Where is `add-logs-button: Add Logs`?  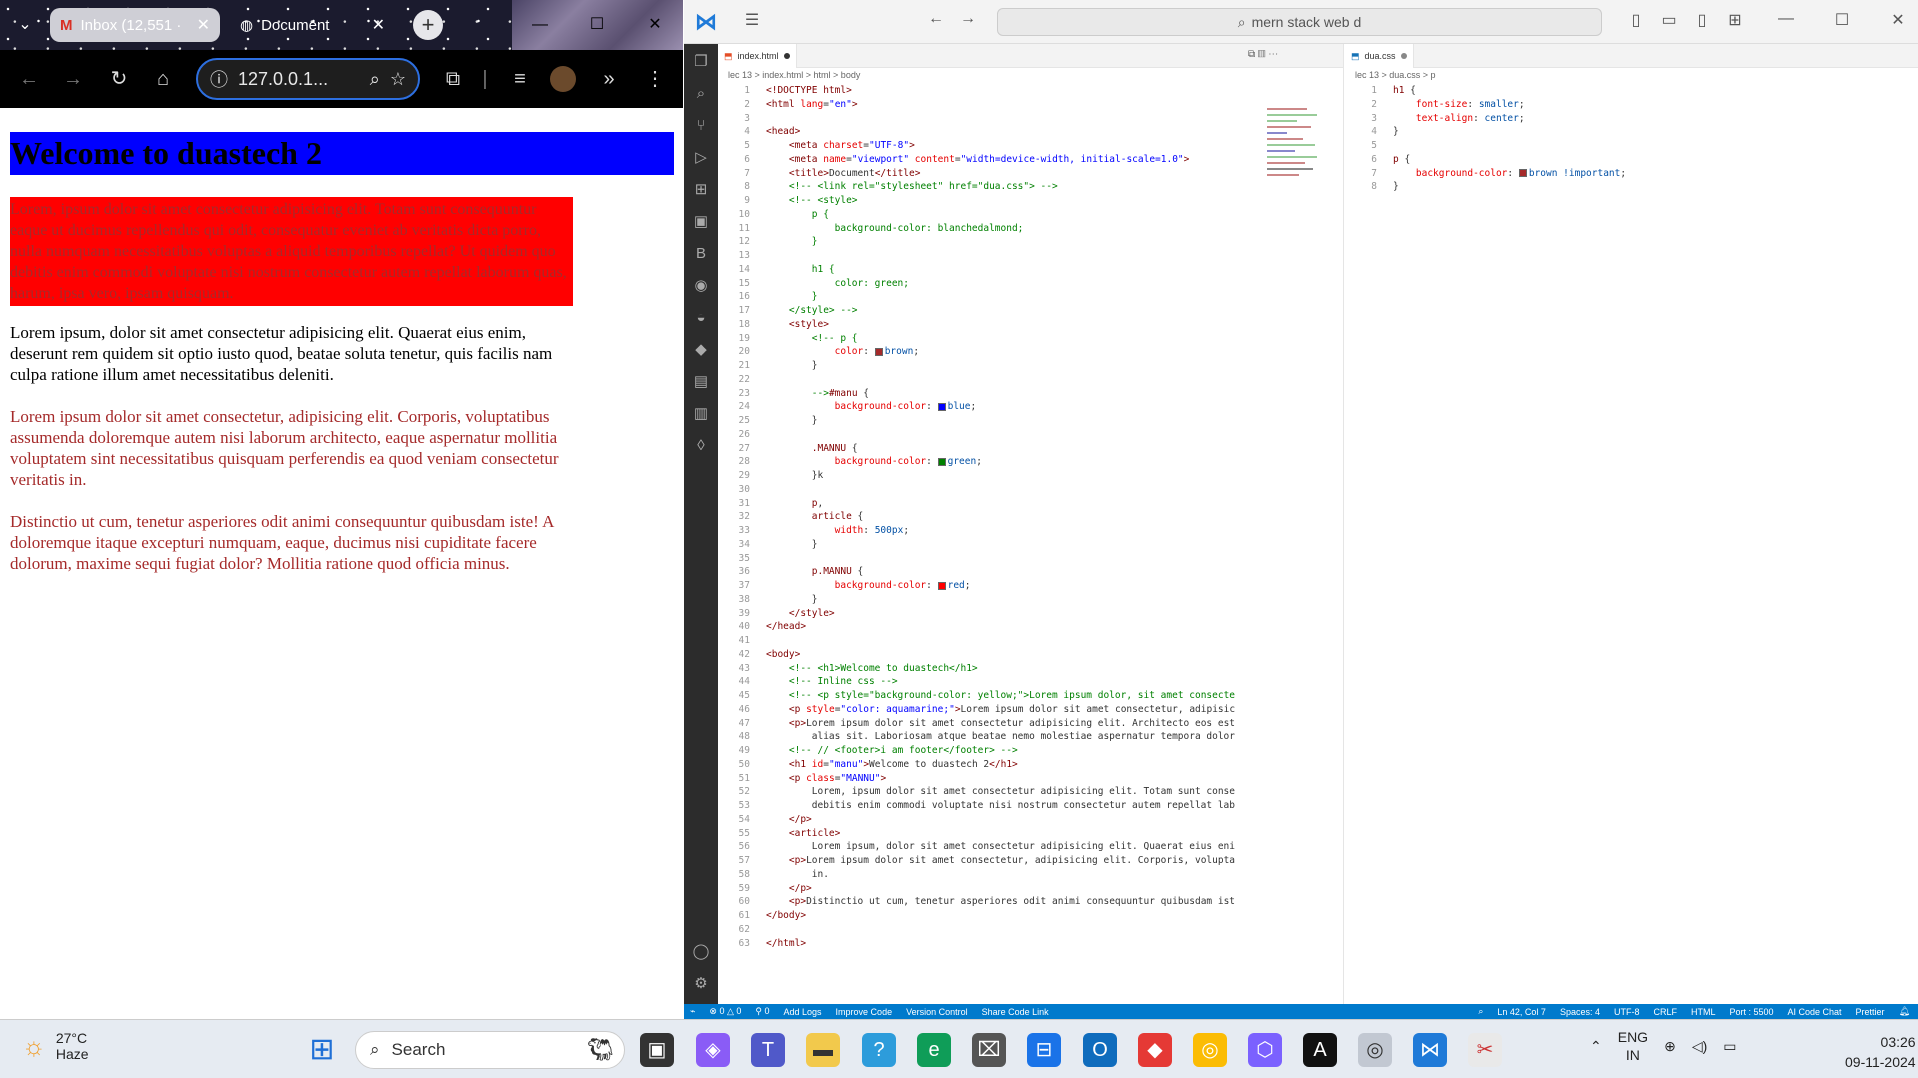 add-logs-button: Add Logs is located at coordinates (803, 1012).